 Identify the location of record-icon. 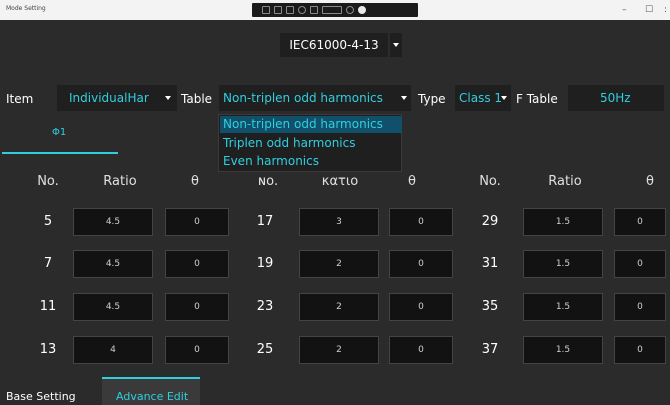
(266, 10).